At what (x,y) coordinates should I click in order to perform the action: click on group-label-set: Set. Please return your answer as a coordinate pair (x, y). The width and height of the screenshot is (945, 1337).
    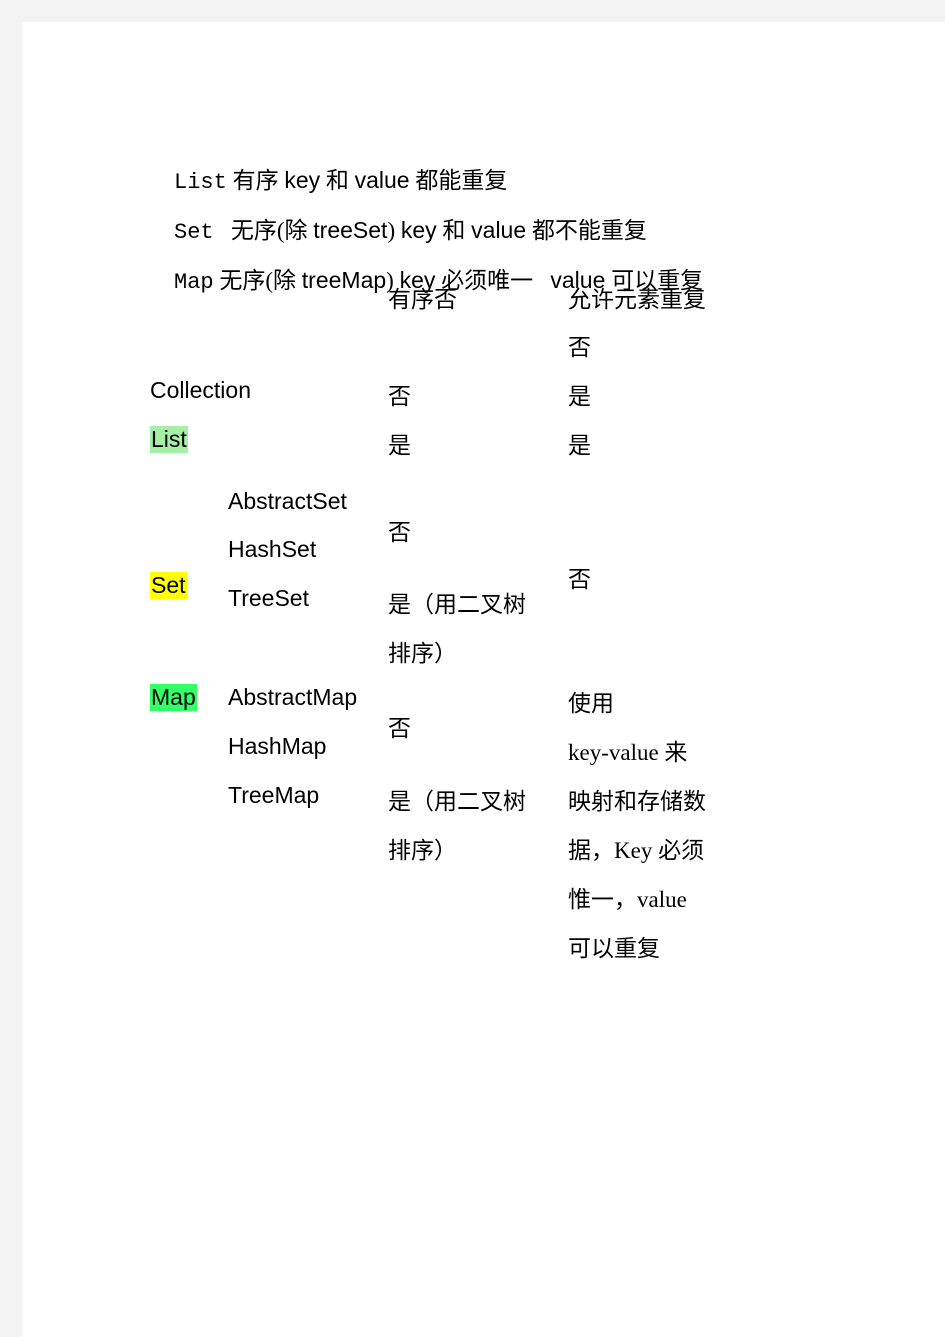
    Looking at the image, I should click on (168, 585).